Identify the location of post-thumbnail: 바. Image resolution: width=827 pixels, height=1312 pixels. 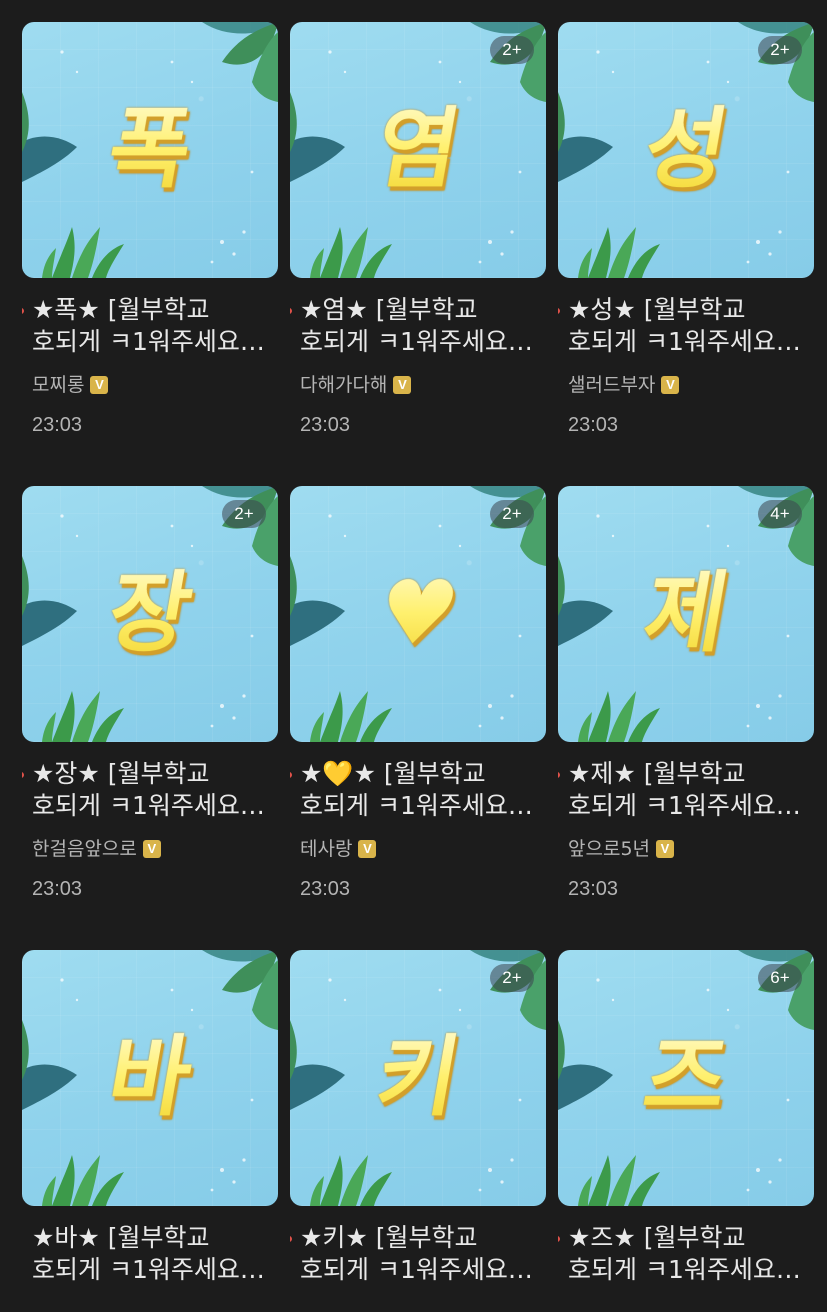
(150, 1078).